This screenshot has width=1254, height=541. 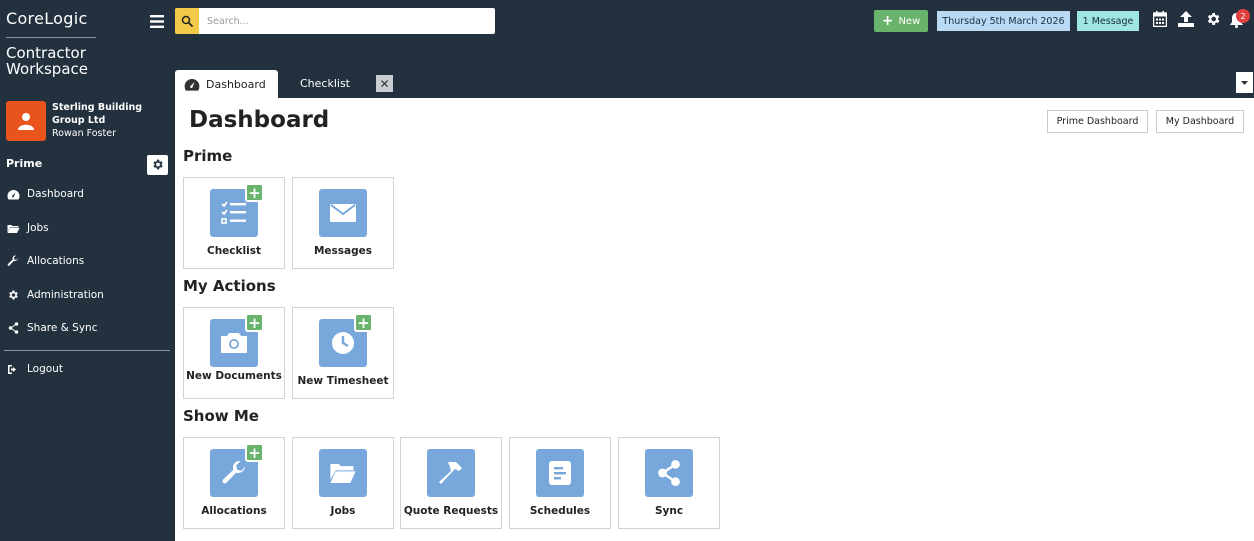 I want to click on tile-messages: Messages, so click(x=343, y=223).